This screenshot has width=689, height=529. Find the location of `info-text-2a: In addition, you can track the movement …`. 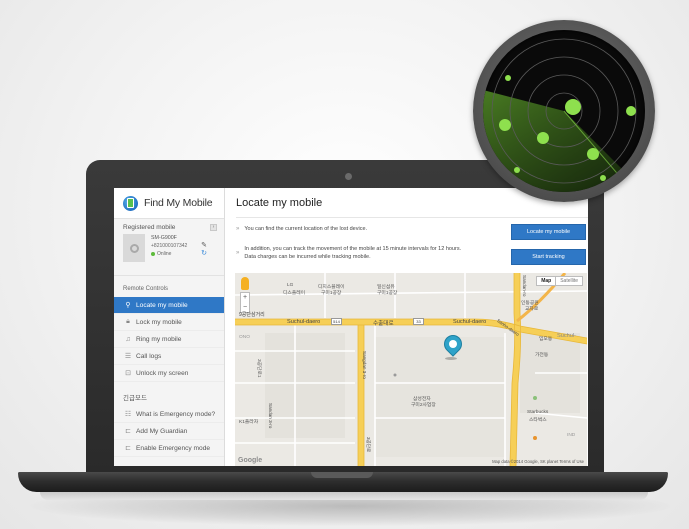

info-text-2a: In addition, you can track the movement … is located at coordinates (353, 249).